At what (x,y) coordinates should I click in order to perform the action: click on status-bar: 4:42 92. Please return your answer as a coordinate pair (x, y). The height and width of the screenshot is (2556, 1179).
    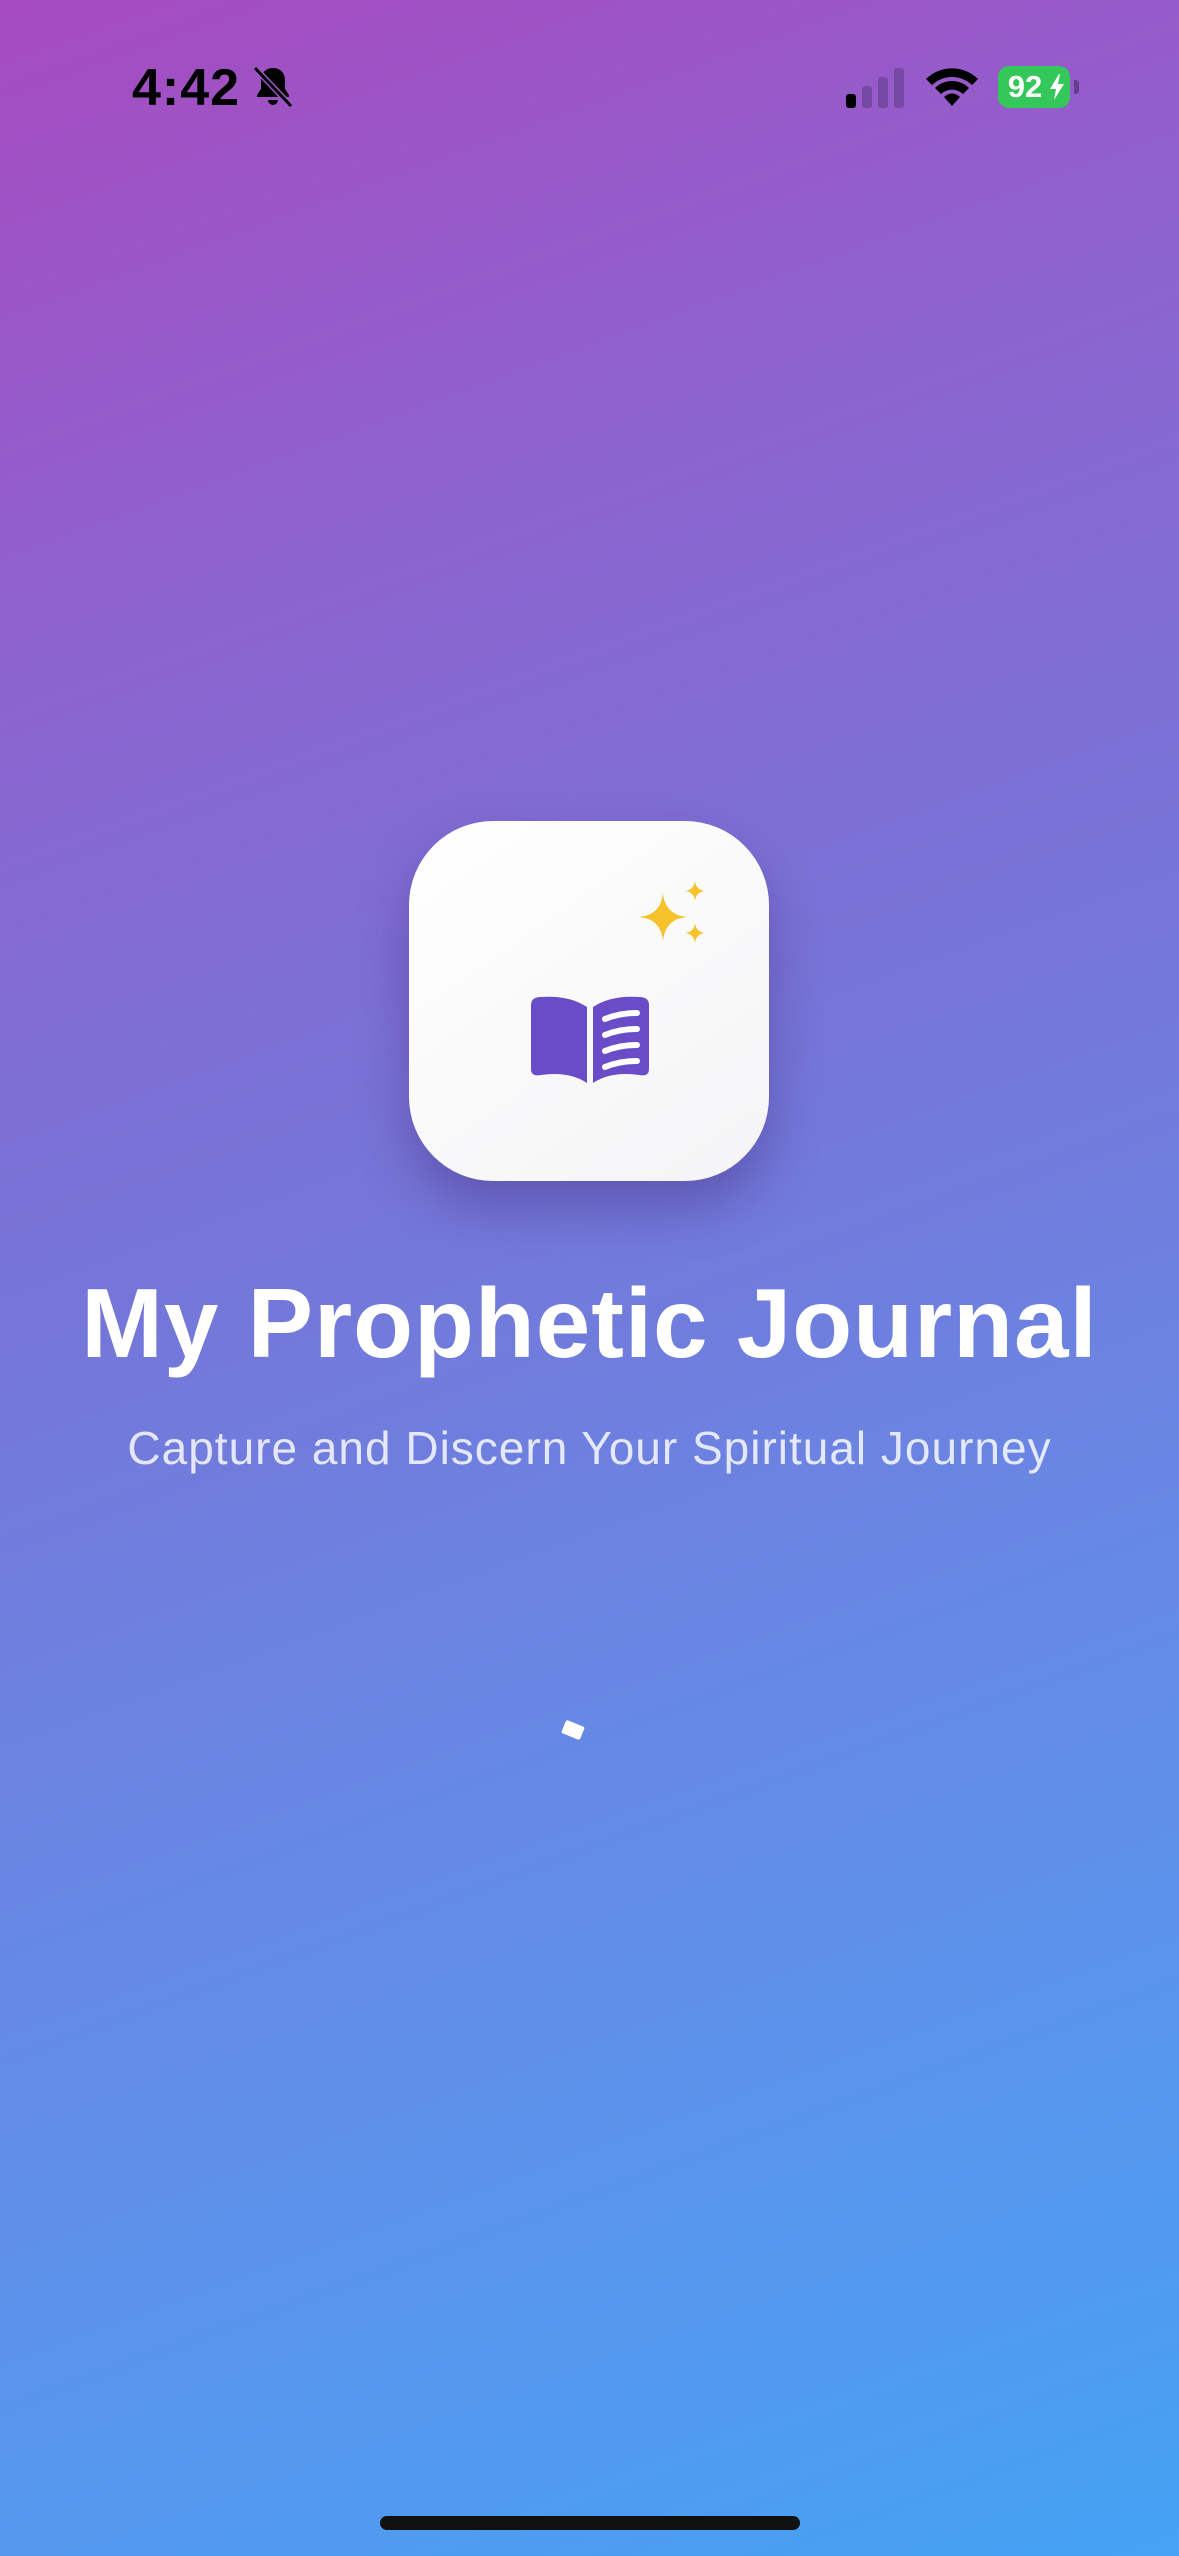
    Looking at the image, I should click on (589, 80).